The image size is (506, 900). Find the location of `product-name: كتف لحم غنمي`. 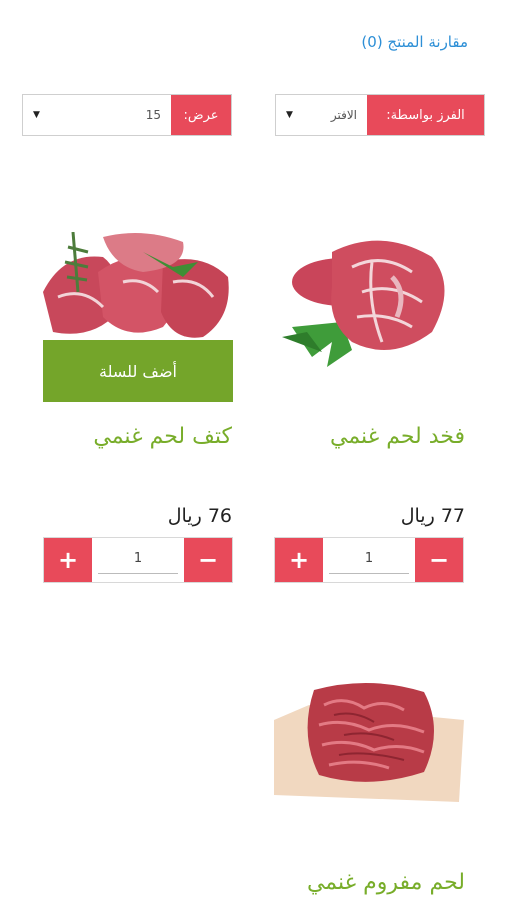

product-name: كتف لحم غنمي is located at coordinates (162, 436).